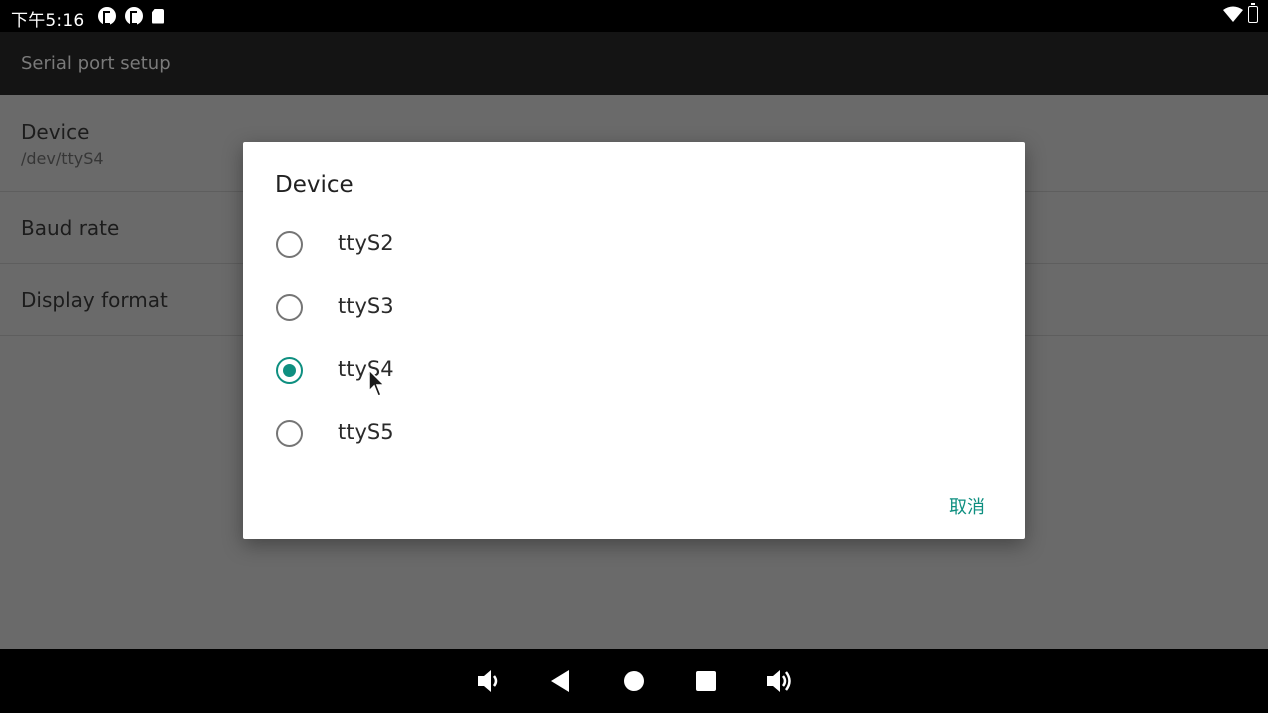  I want to click on pref-title: Device, so click(55, 132).